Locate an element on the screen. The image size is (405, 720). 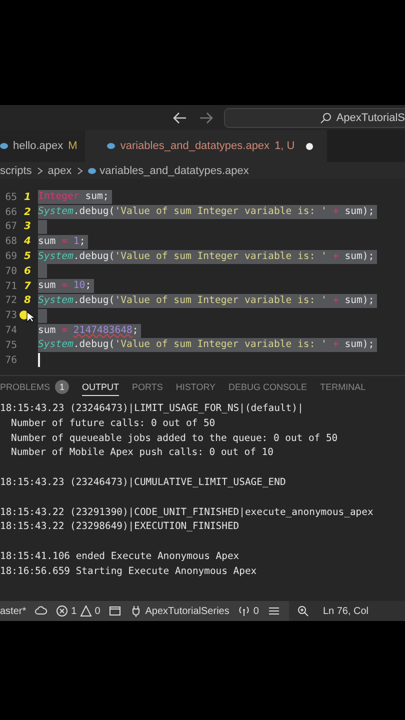
line-number: 67 is located at coordinates (10, 226).